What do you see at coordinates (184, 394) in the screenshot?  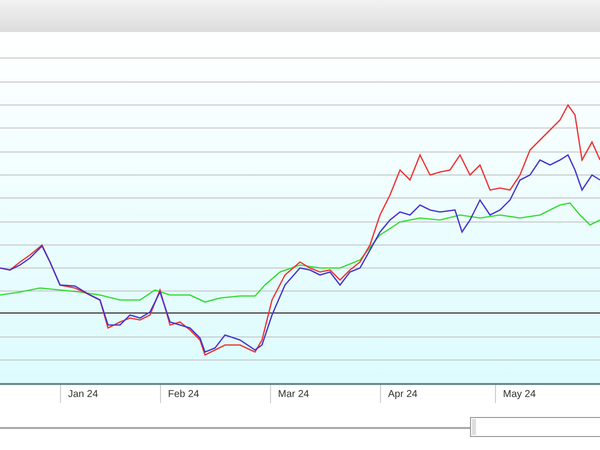 I see `axis-label: Feb 24` at bounding box center [184, 394].